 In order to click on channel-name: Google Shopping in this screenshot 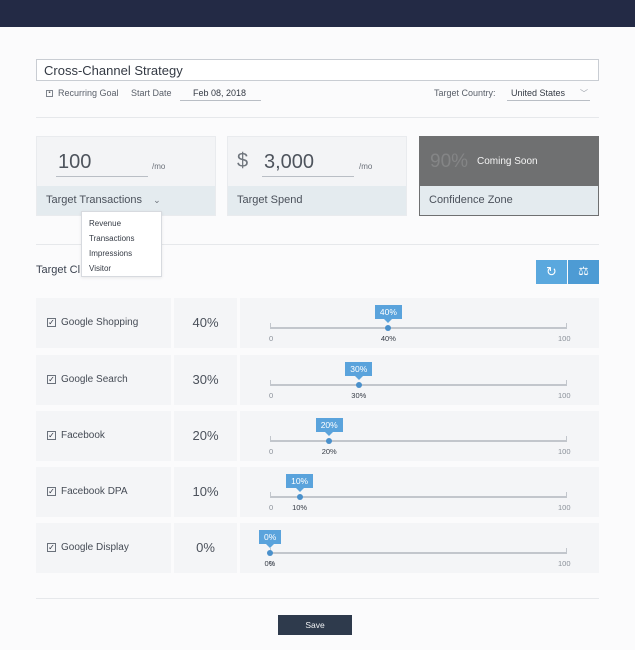, I will do `click(100, 322)`.